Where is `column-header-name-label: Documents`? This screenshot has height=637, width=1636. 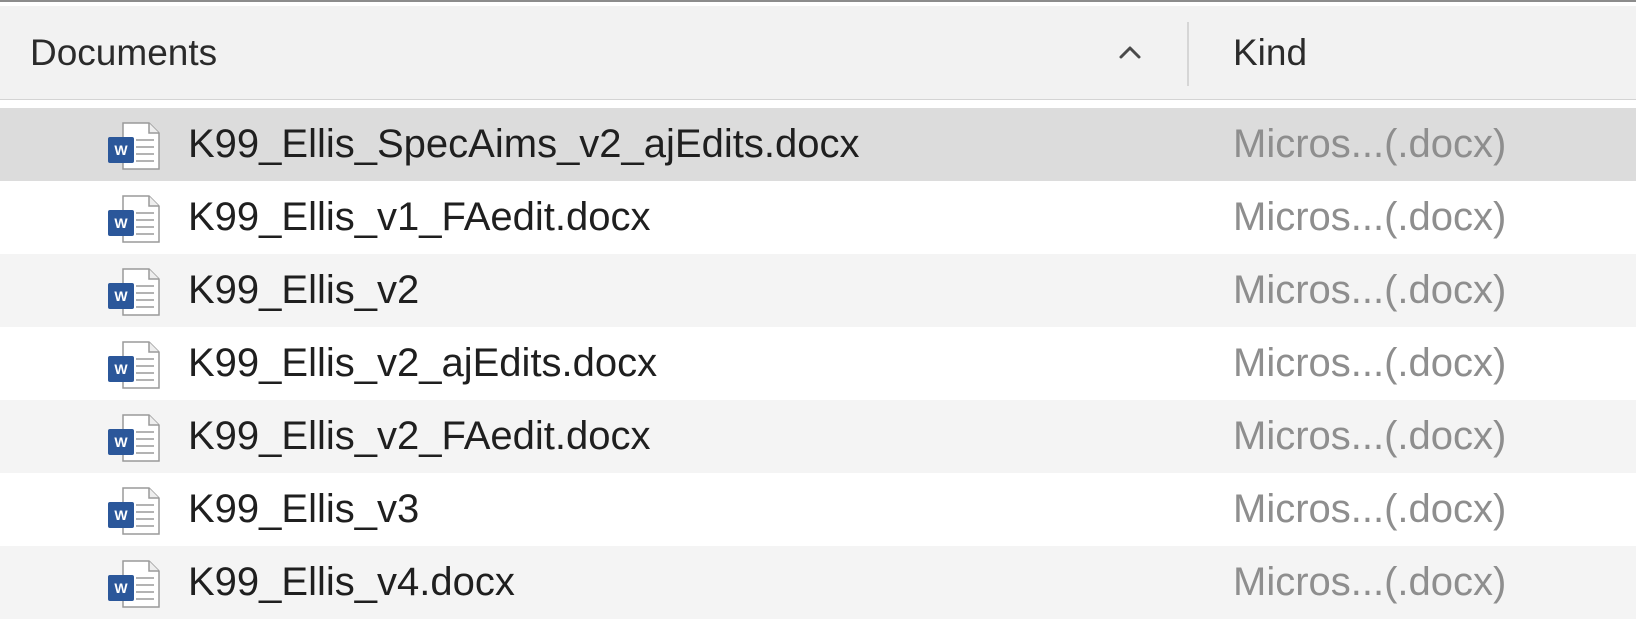
column-header-name-label: Documents is located at coordinates (124, 52).